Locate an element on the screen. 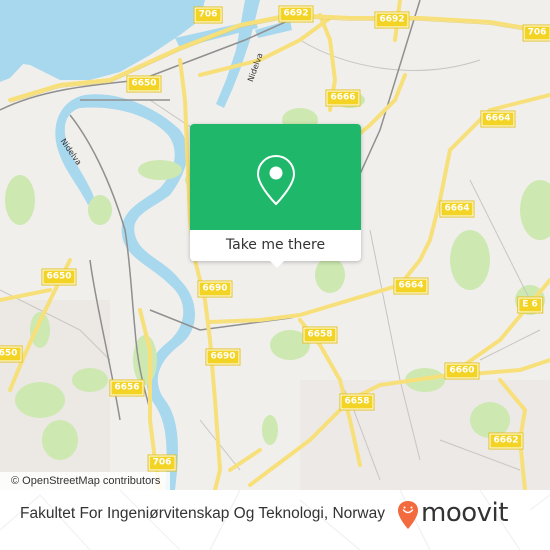 The height and width of the screenshot is (550, 550). take-me-there-button: Take me there is located at coordinates (275, 245).